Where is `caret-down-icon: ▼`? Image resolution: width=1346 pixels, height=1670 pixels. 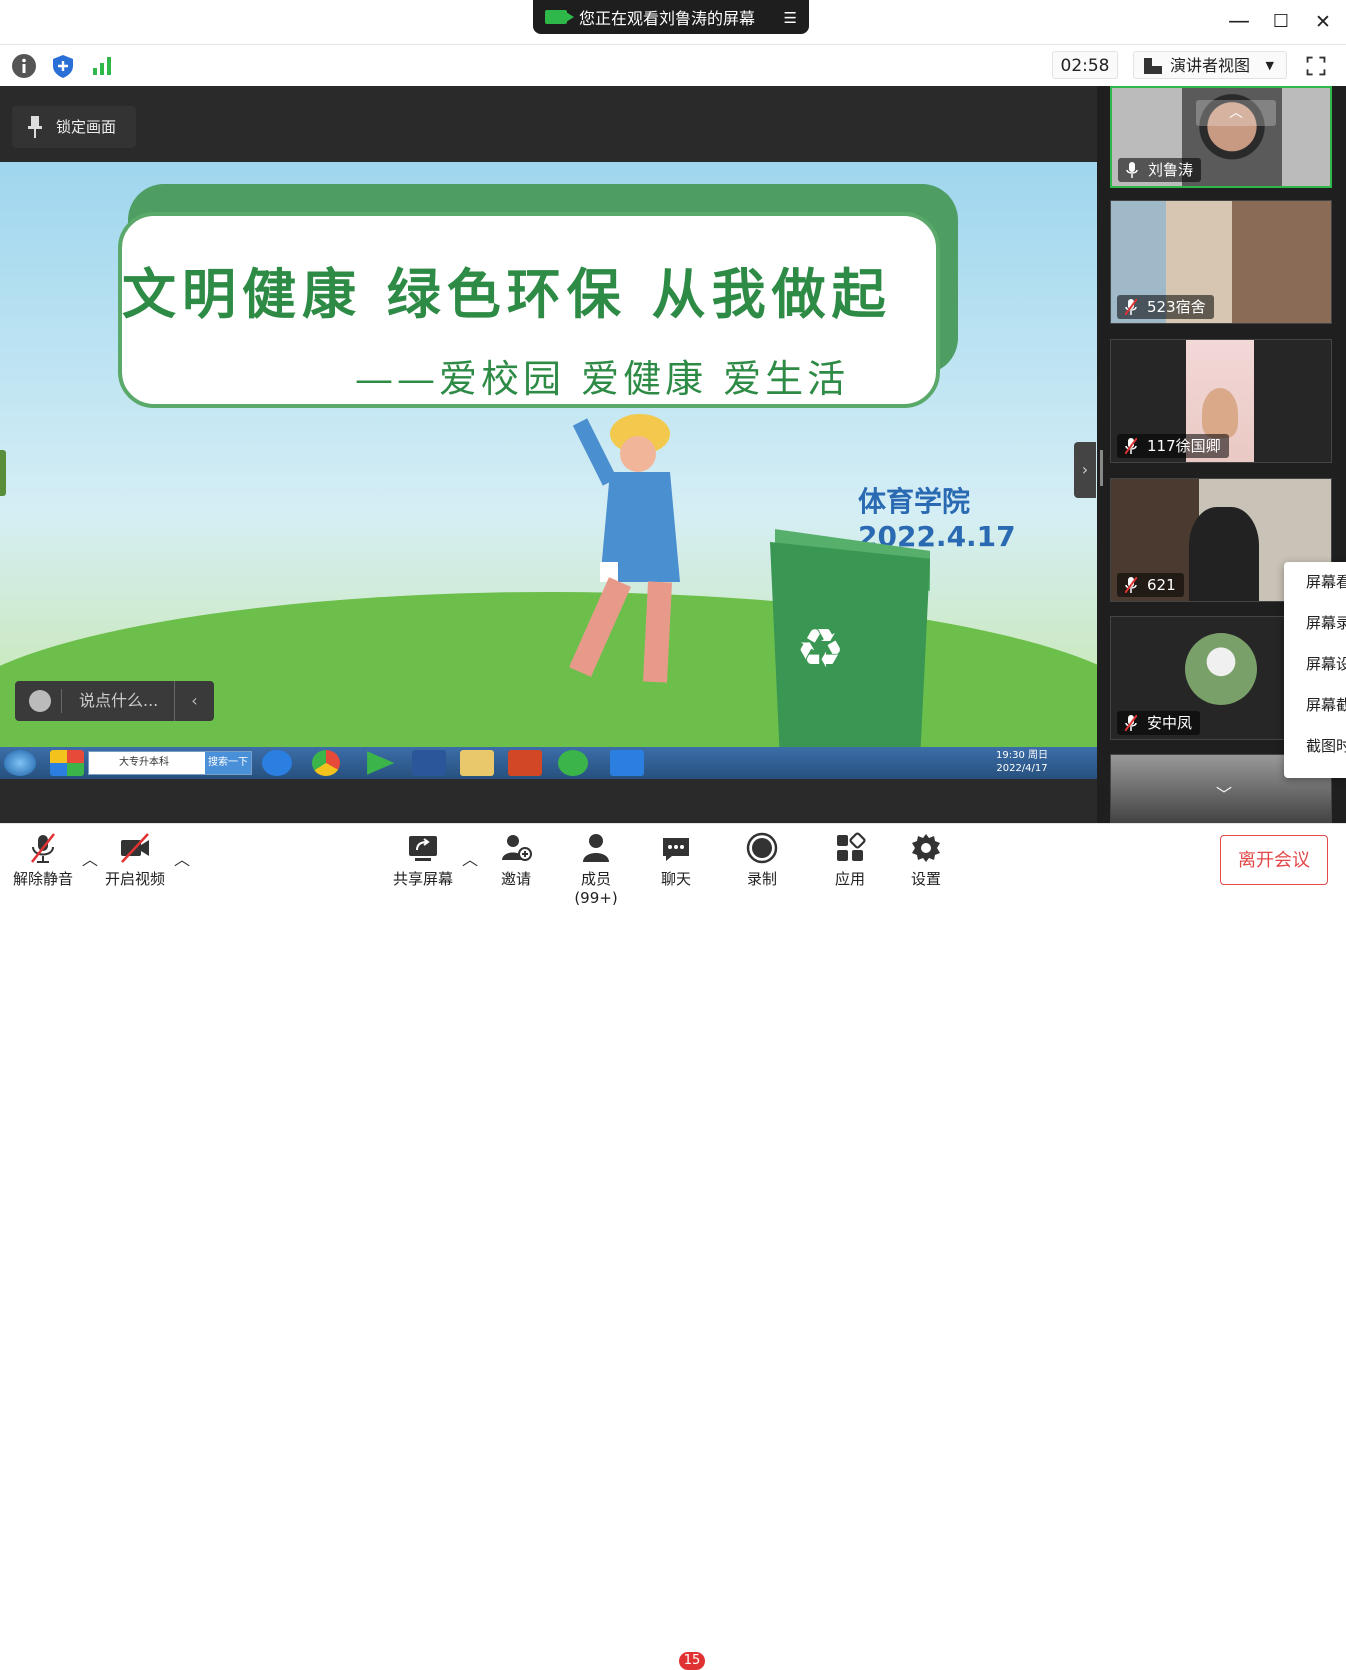 caret-down-icon: ▼ is located at coordinates (1269, 65).